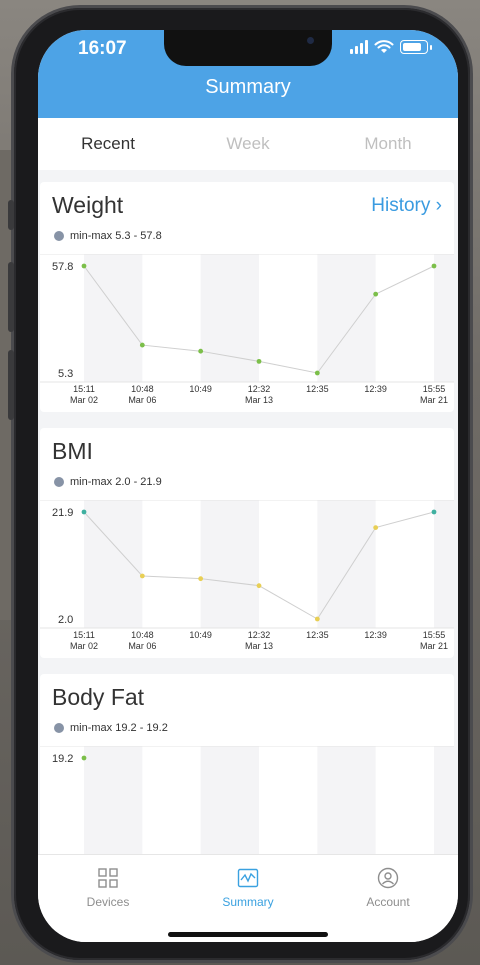  I want to click on chevron-right-icon: ›, so click(438, 205).